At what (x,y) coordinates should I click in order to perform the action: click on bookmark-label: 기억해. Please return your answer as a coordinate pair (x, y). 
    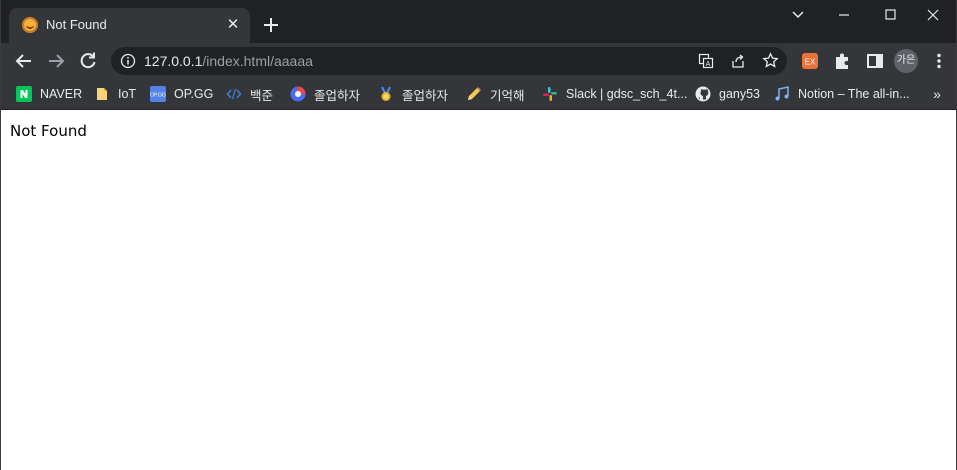
    Looking at the image, I should click on (507, 95).